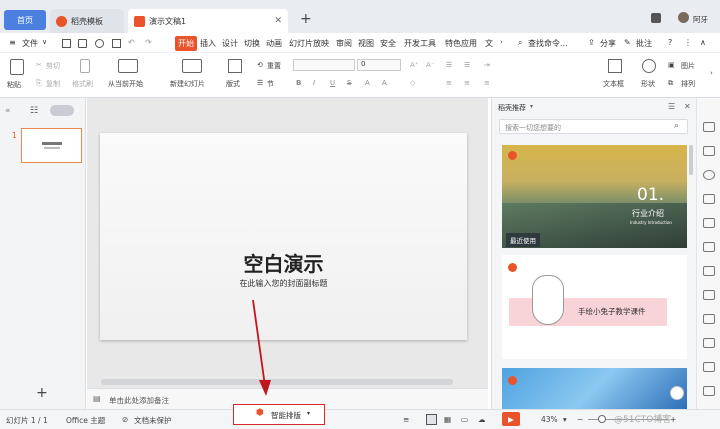  What do you see at coordinates (613, 84) in the screenshot?
I see `text-box-label: 文本框` at bounding box center [613, 84].